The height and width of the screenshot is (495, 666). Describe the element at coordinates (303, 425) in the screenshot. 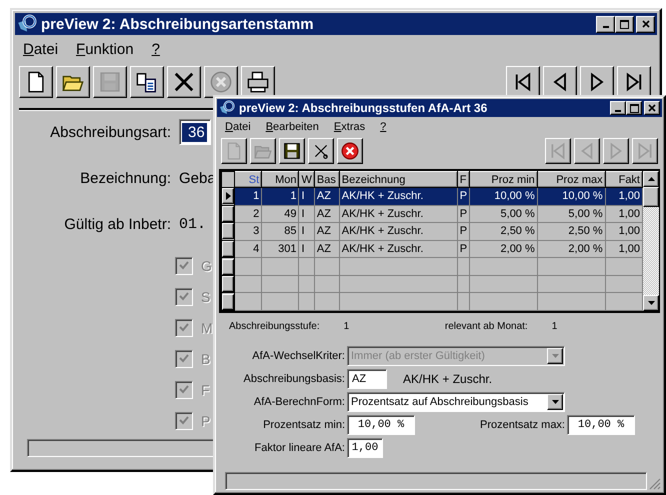

I see `field-label: Prozentsatz min:` at that location.